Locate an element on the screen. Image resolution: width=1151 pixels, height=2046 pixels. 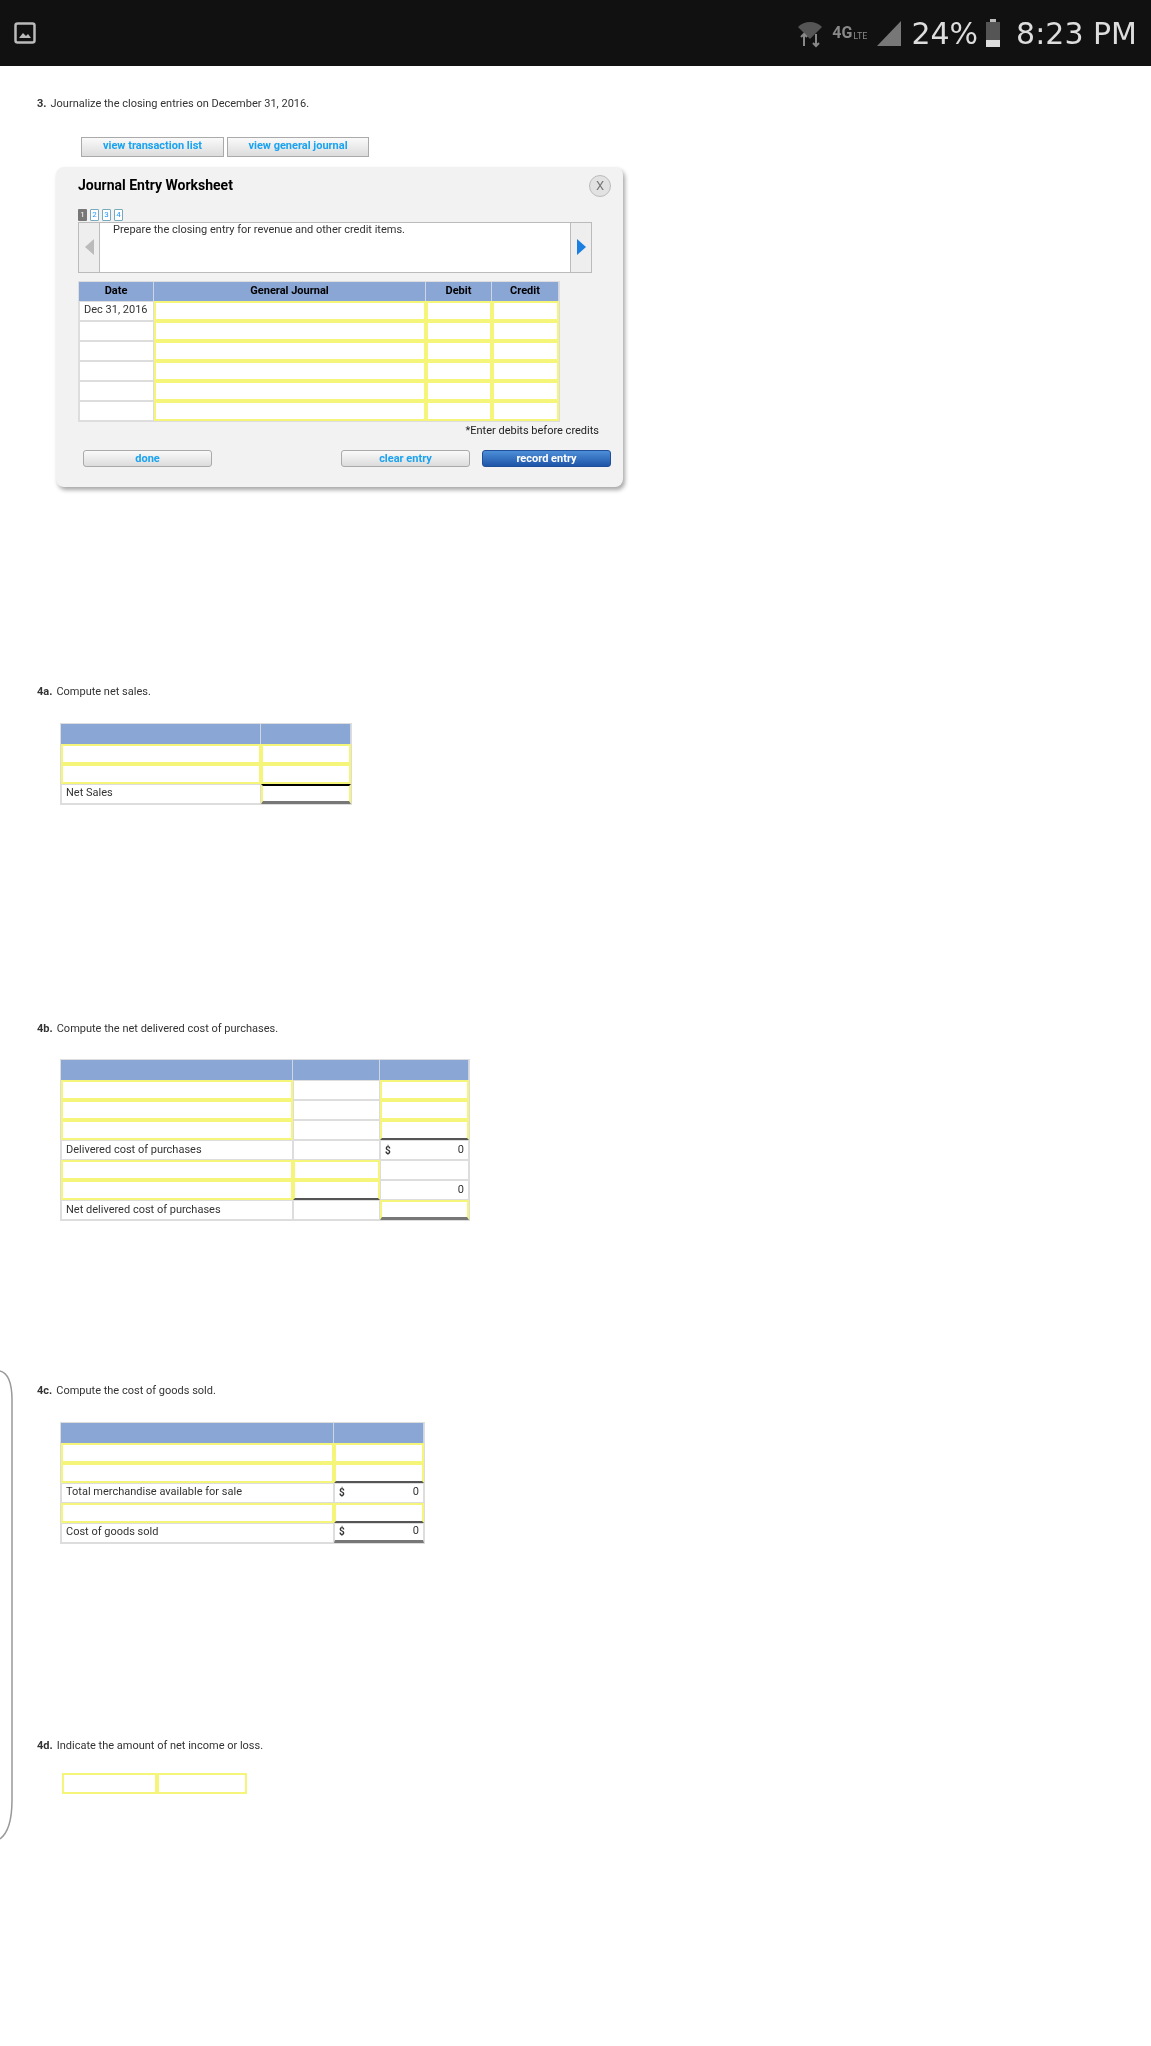
right-arrow-icon is located at coordinates (581, 247).